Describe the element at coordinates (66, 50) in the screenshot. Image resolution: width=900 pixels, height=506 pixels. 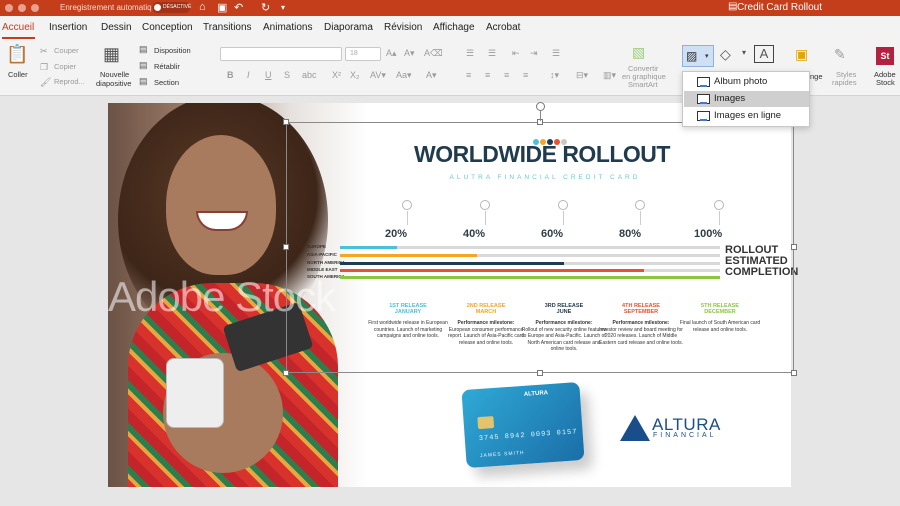
I see `cut-button: Couper` at that location.